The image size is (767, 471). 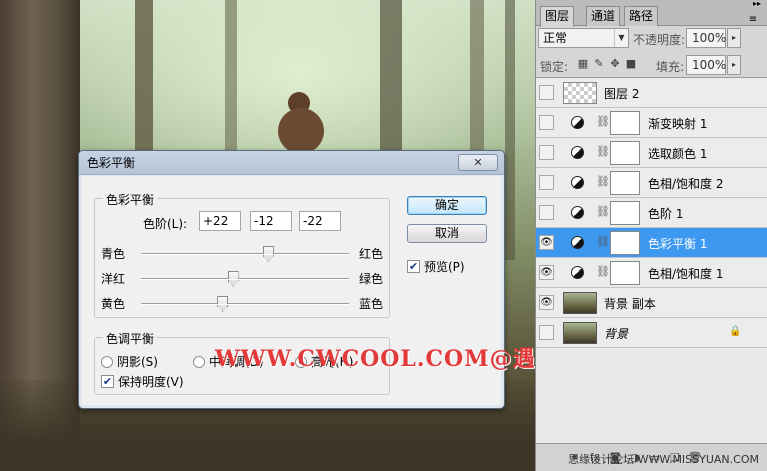 I want to click on preview-checkbox: ✔ 预览(P), so click(x=436, y=266).